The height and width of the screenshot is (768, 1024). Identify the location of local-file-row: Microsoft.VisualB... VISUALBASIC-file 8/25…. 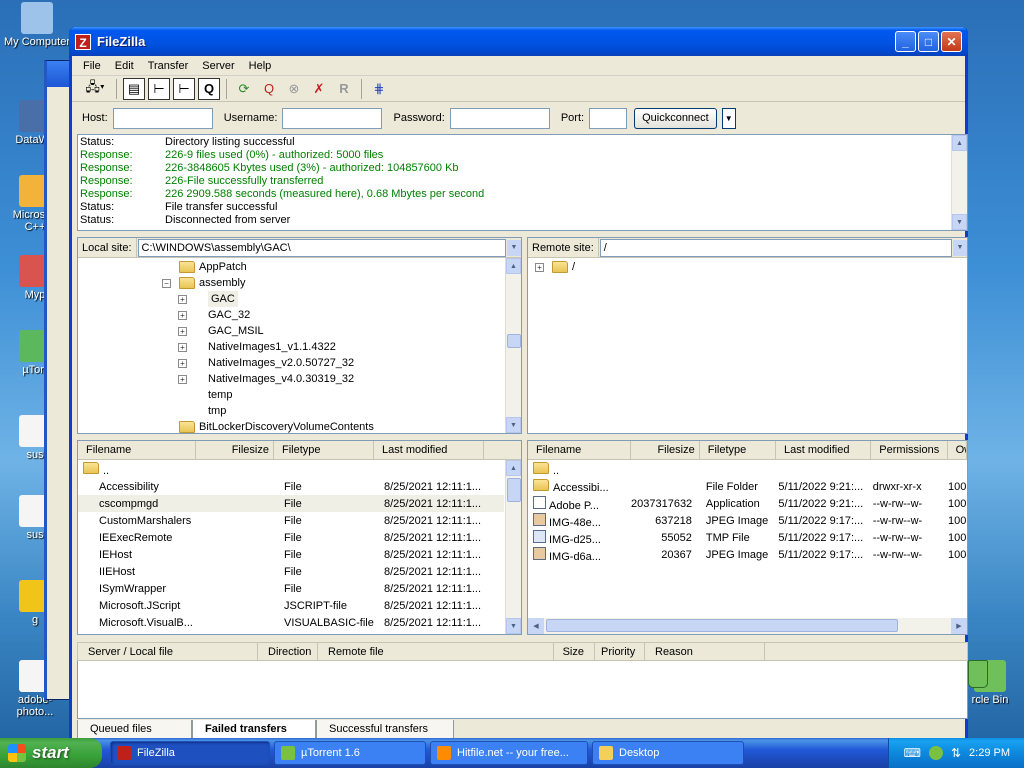
(291, 622).